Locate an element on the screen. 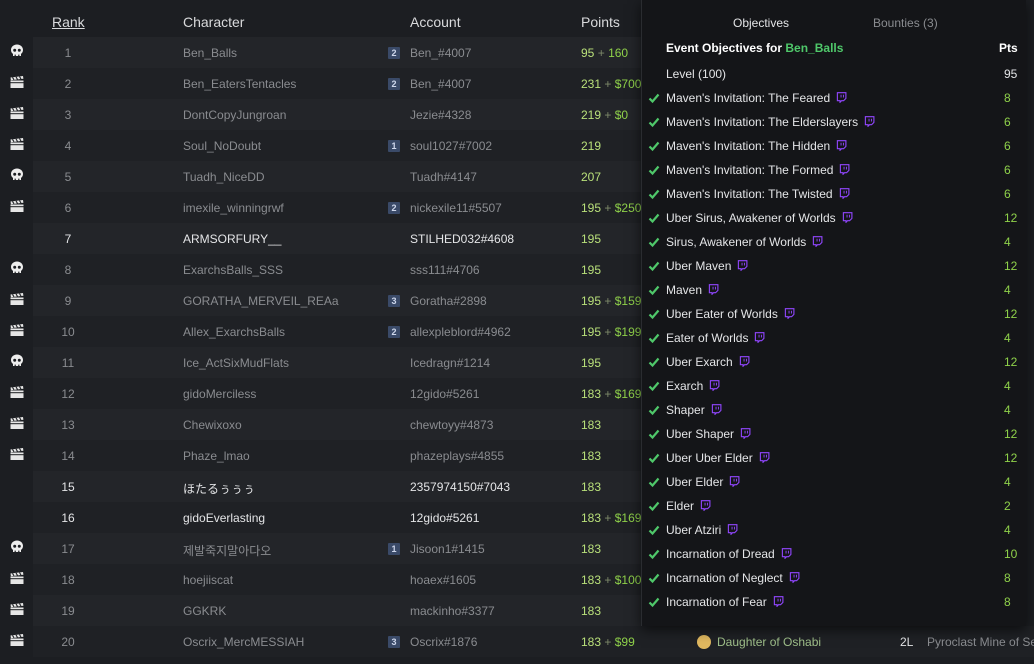  account-cell: Icedragn#1214 is located at coordinates (450, 363).